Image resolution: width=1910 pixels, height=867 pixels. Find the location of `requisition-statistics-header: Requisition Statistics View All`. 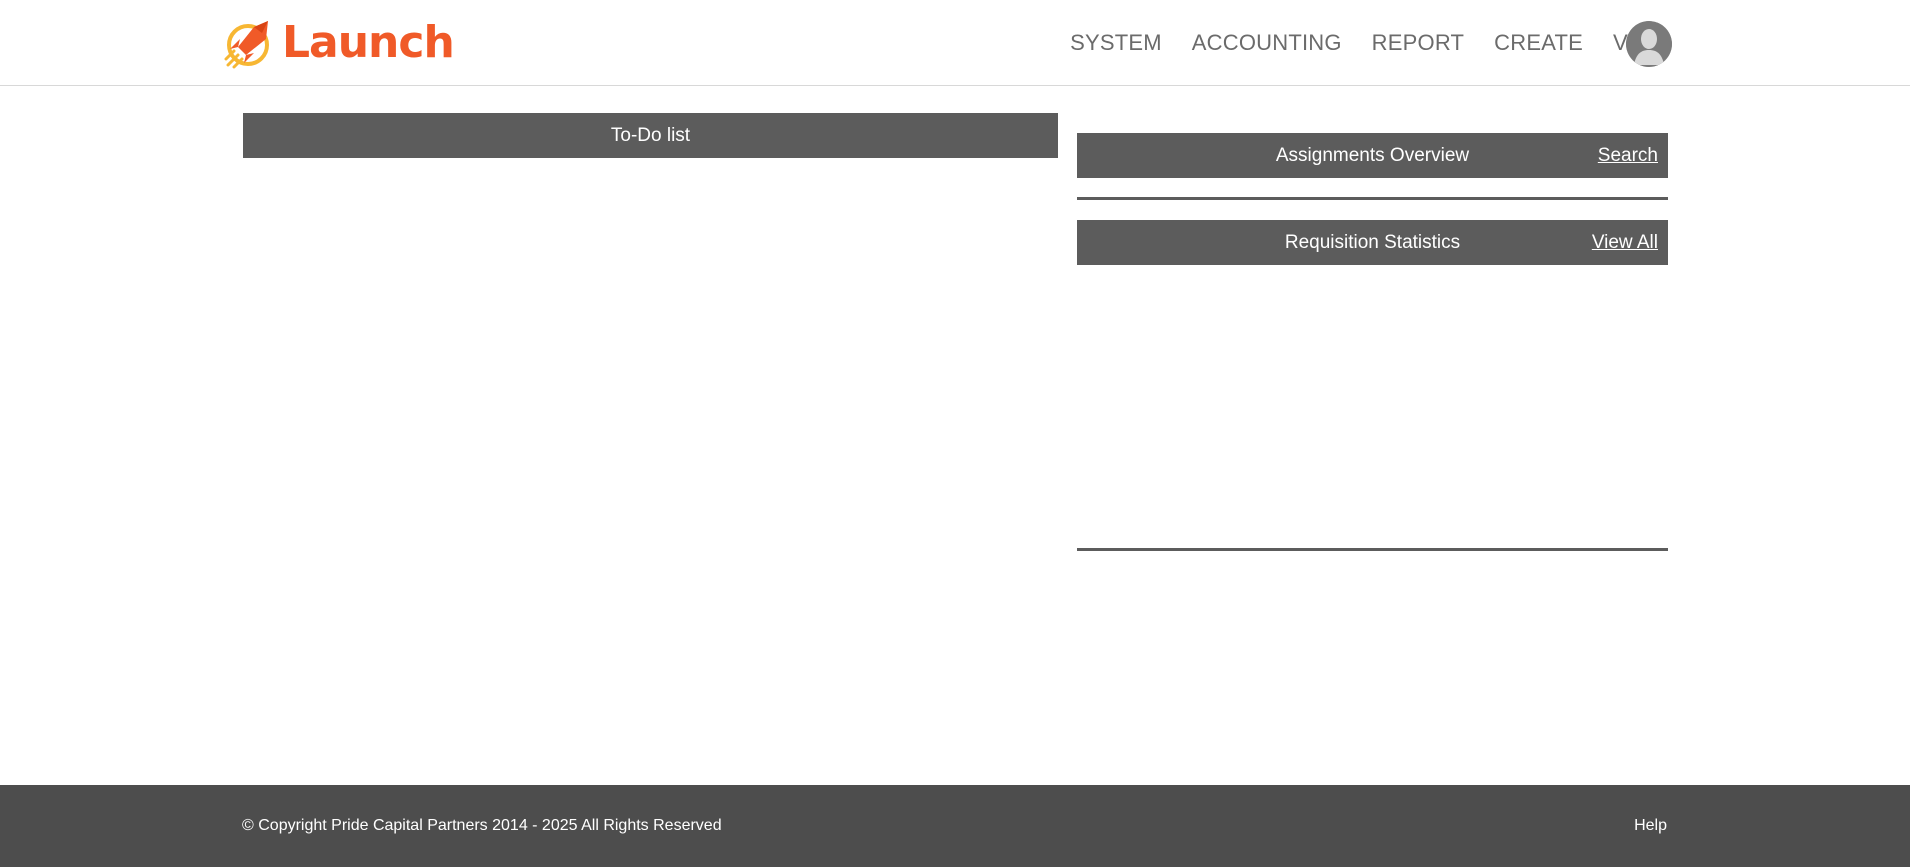

requisition-statistics-header: Requisition Statistics View All is located at coordinates (1372, 242).